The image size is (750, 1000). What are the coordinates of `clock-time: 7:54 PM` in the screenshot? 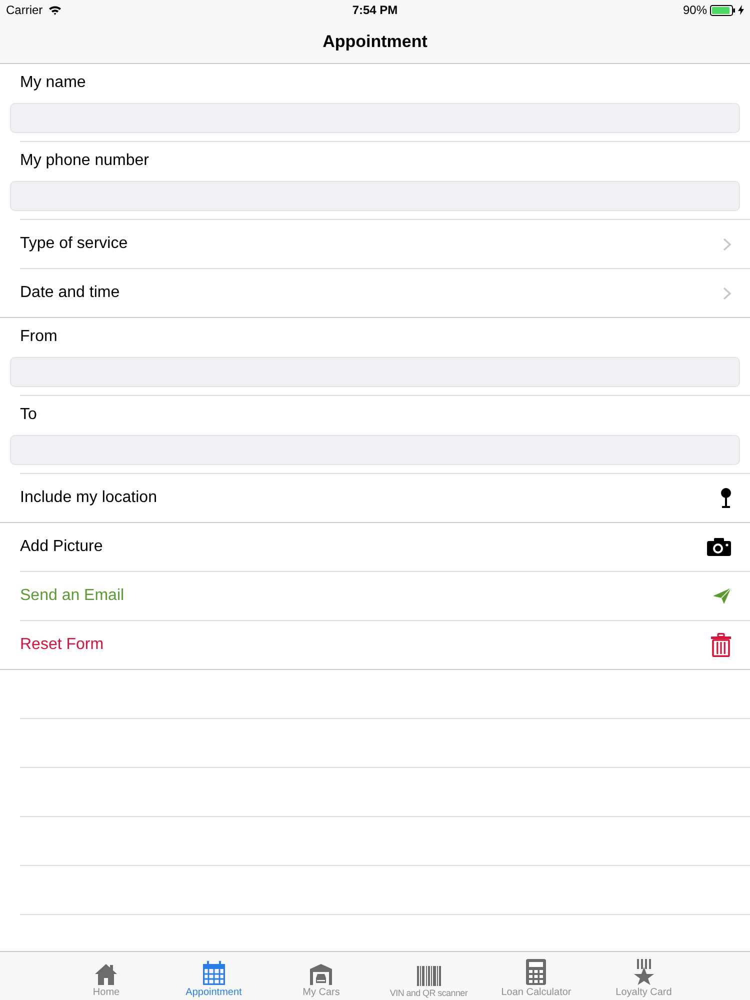 It's located at (375, 10).